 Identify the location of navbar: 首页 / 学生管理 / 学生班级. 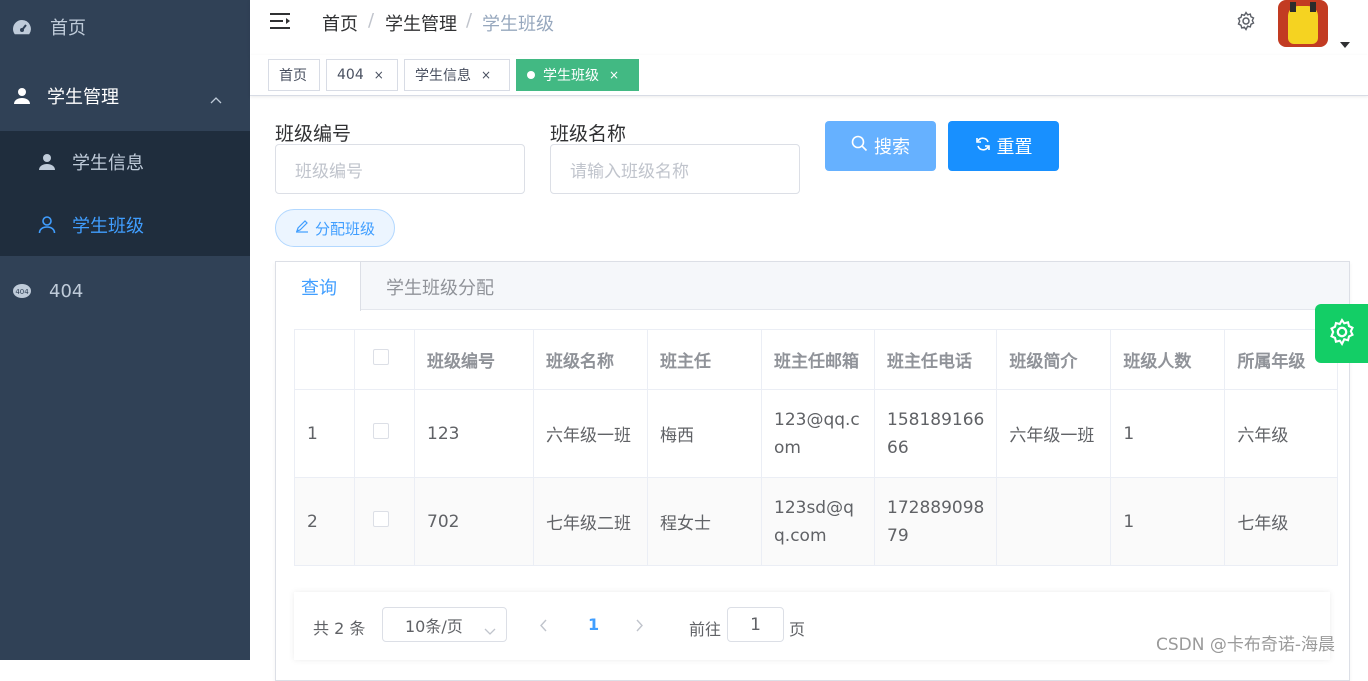
(809, 27).